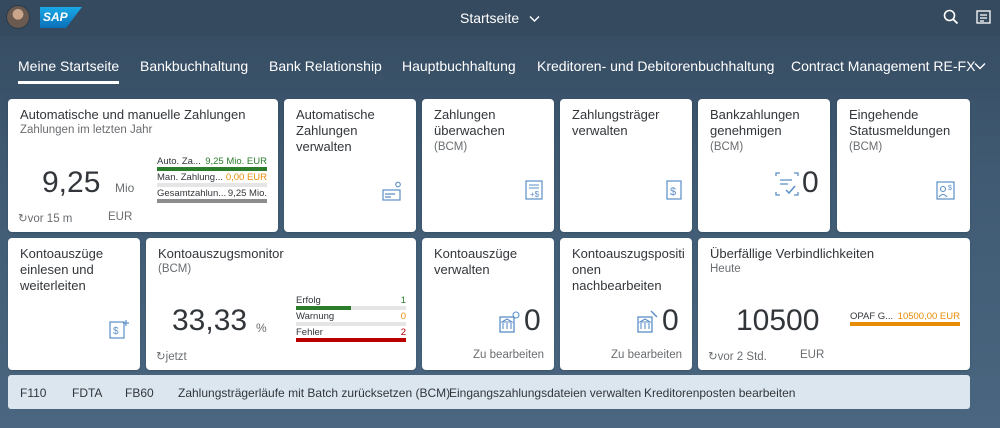  Describe the element at coordinates (308, 300) in the screenshot. I see `status-label: Erfolg` at that location.